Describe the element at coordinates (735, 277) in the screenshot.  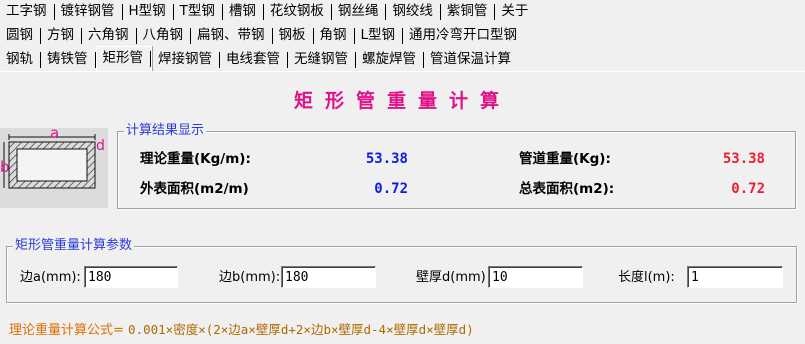
I see `length-input` at that location.